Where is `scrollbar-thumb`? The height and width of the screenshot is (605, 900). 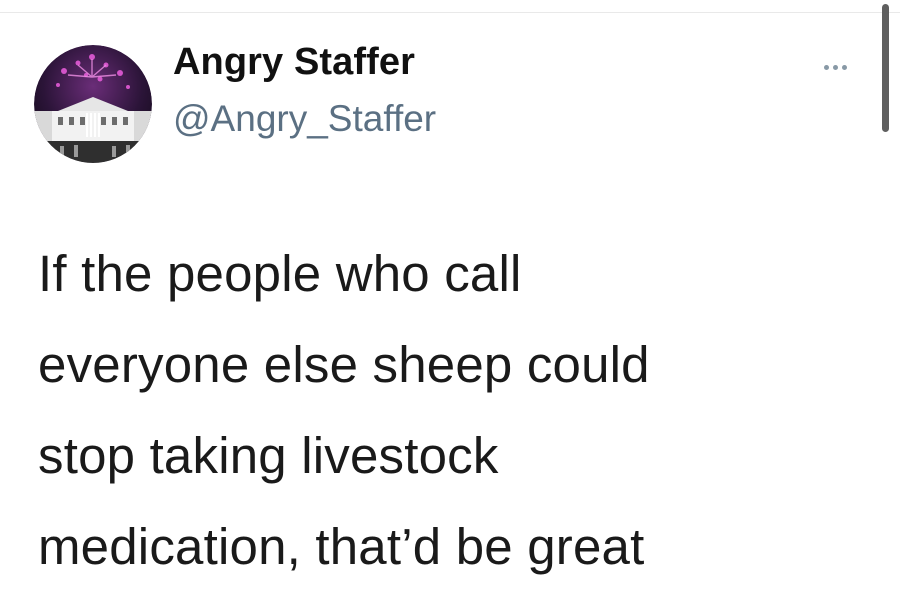 scrollbar-thumb is located at coordinates (885, 68).